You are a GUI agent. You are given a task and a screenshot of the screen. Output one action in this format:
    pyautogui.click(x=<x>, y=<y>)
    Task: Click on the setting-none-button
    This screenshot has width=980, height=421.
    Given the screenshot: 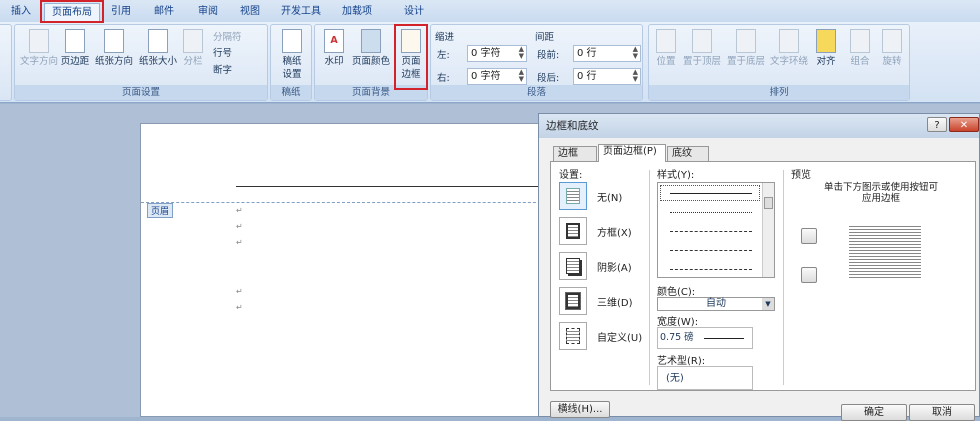 What is the action you would take?
    pyautogui.click(x=573, y=196)
    